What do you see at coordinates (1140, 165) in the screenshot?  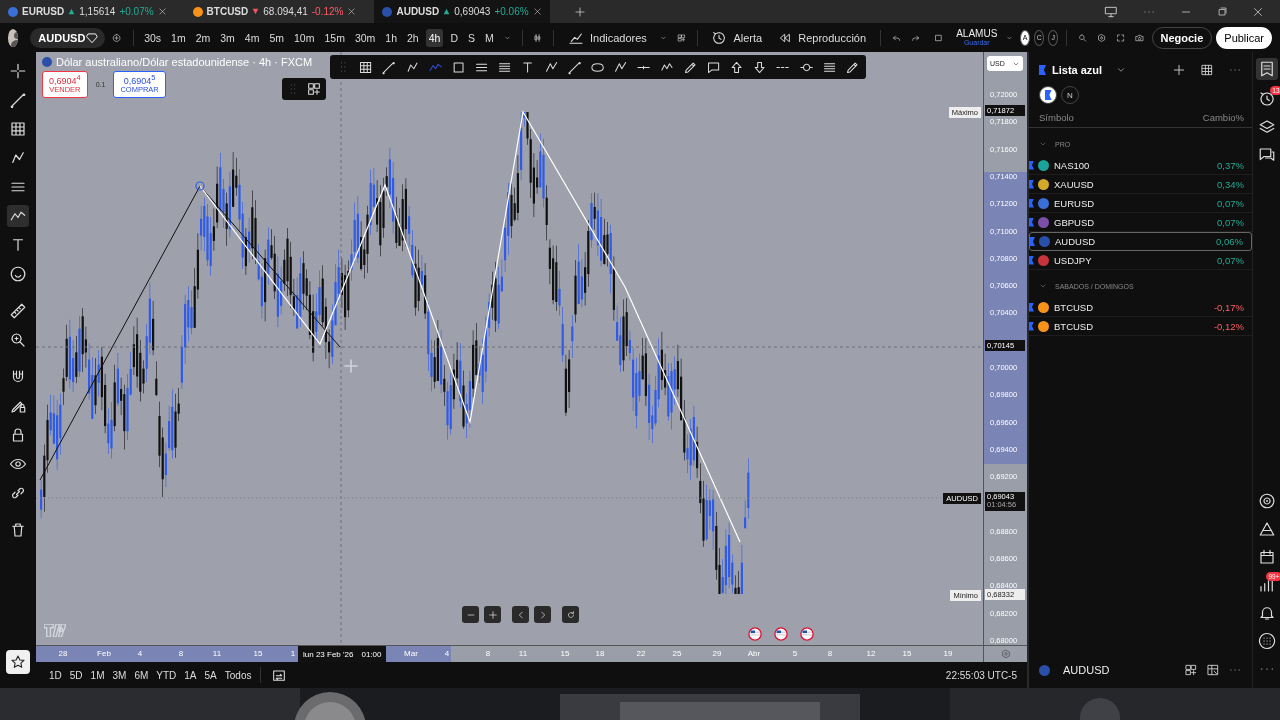 I see `watchlist-row: NAS100 0,37%` at bounding box center [1140, 165].